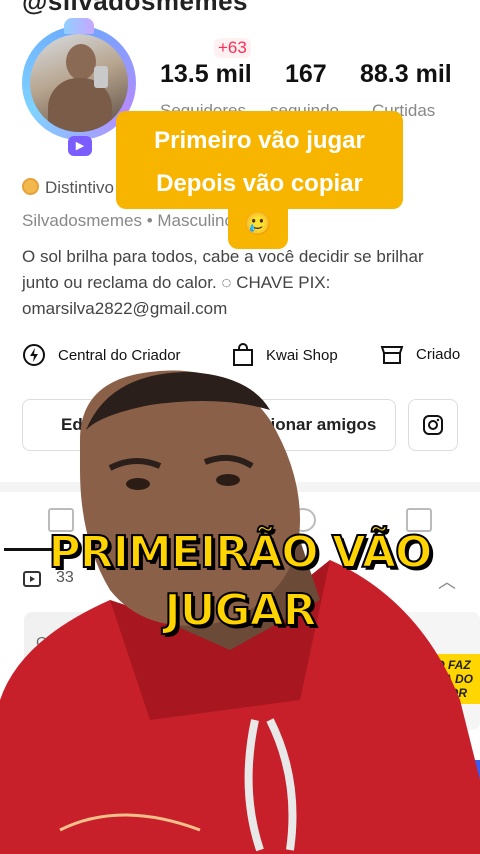 The image size is (480, 854). What do you see at coordinates (79, 187) in the screenshot?
I see `distintivo-label: Distintivo` at bounding box center [79, 187].